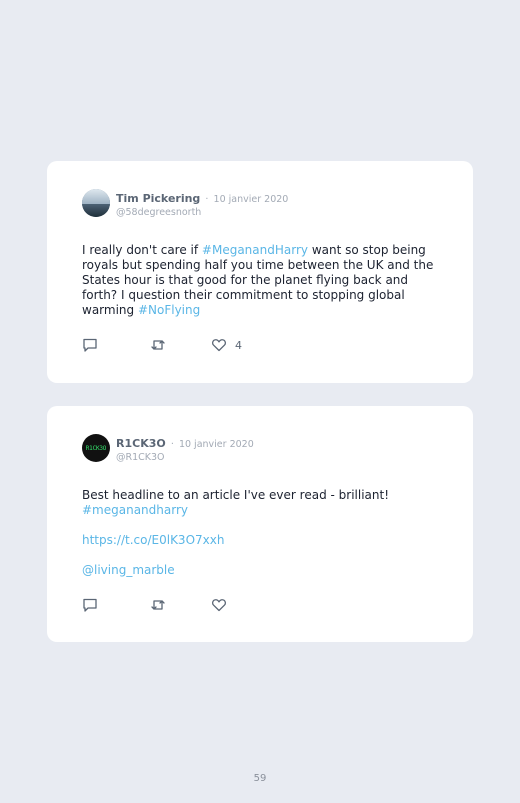 Image resolution: width=520 pixels, height=803 pixels. What do you see at coordinates (96, 210) in the screenshot?
I see `avatar-ground` at bounding box center [96, 210].